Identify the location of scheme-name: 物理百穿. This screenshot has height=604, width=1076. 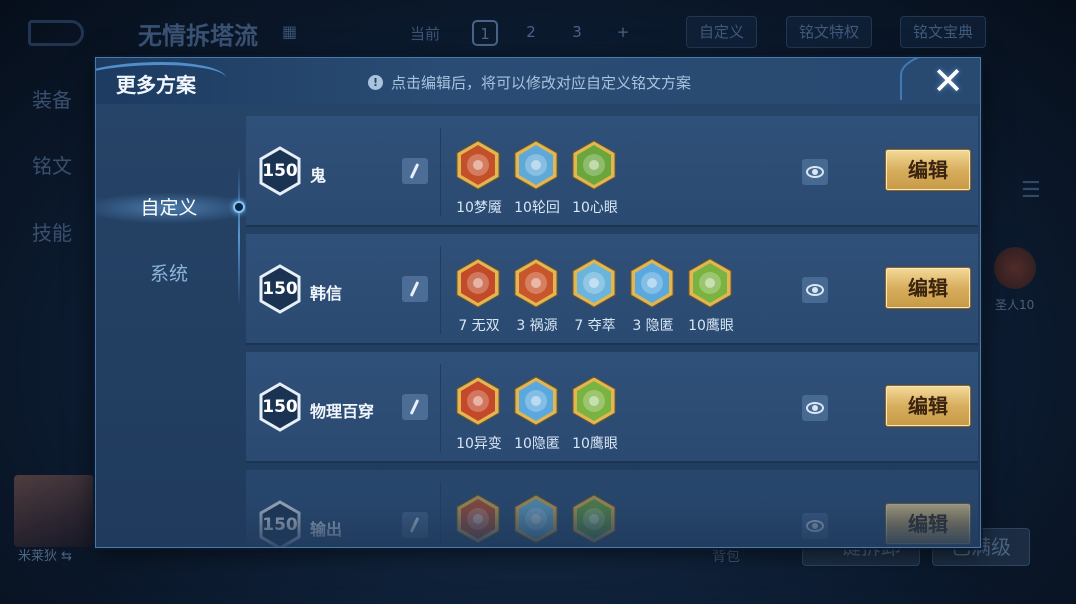
(342, 411).